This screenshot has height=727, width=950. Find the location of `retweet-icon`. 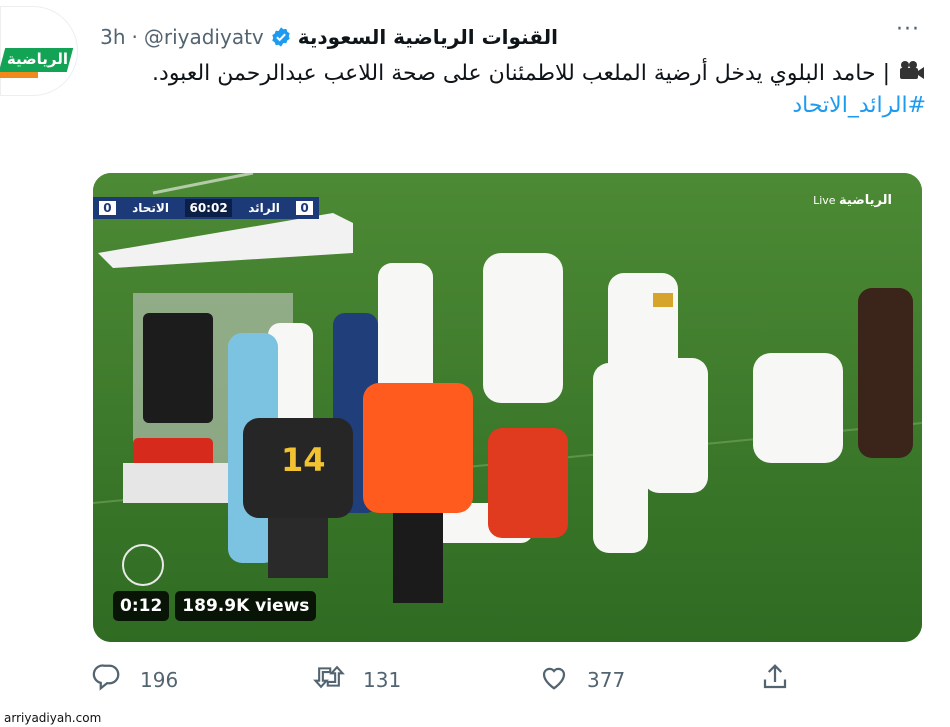

retweet-icon is located at coordinates (329, 679).